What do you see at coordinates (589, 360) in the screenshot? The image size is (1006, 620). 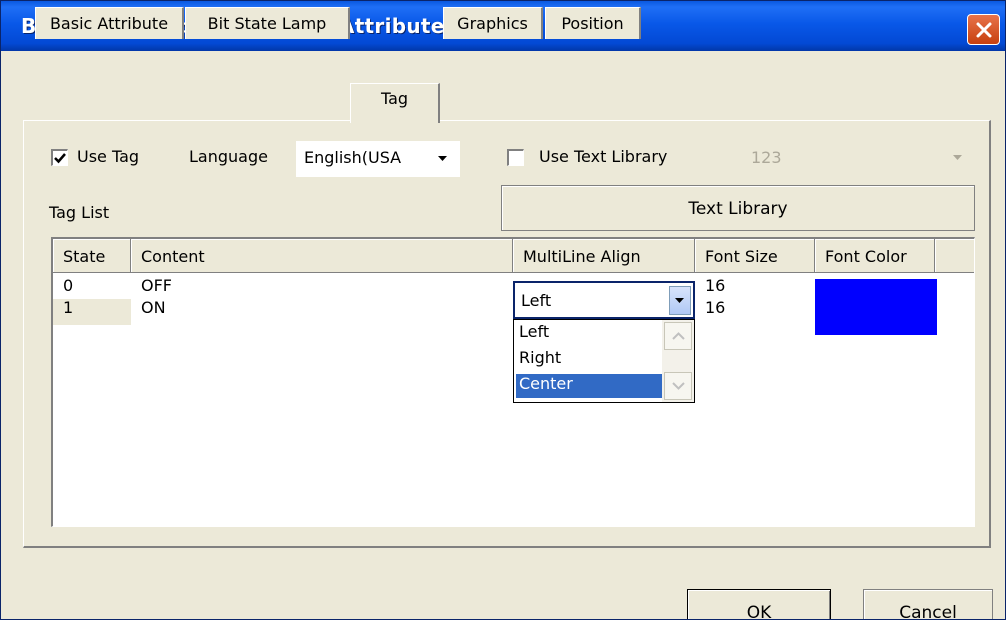 I see `option-right: Right` at bounding box center [589, 360].